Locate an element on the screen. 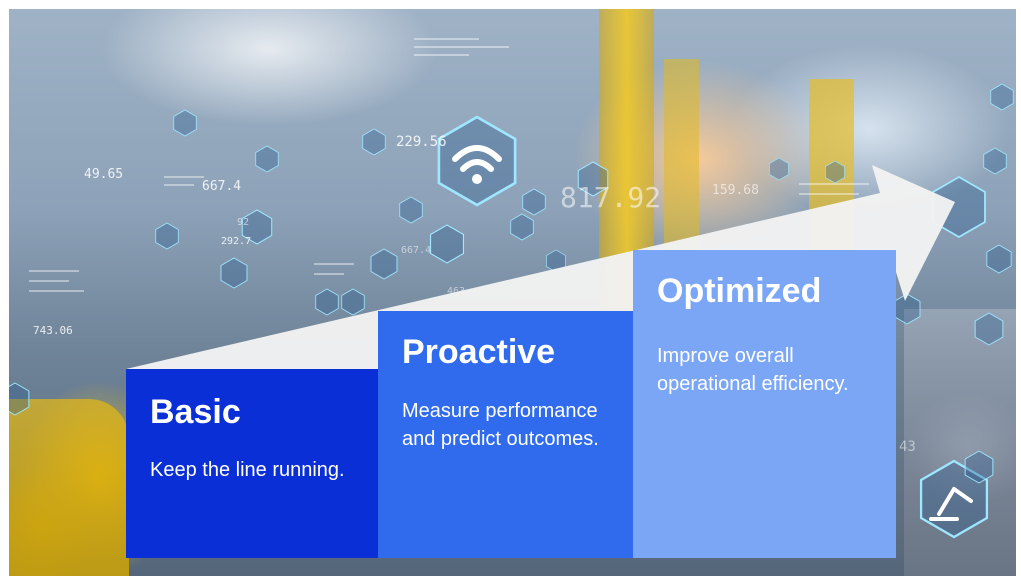 This screenshot has height=579, width=1021. step-title: Basic is located at coordinates (195, 412).